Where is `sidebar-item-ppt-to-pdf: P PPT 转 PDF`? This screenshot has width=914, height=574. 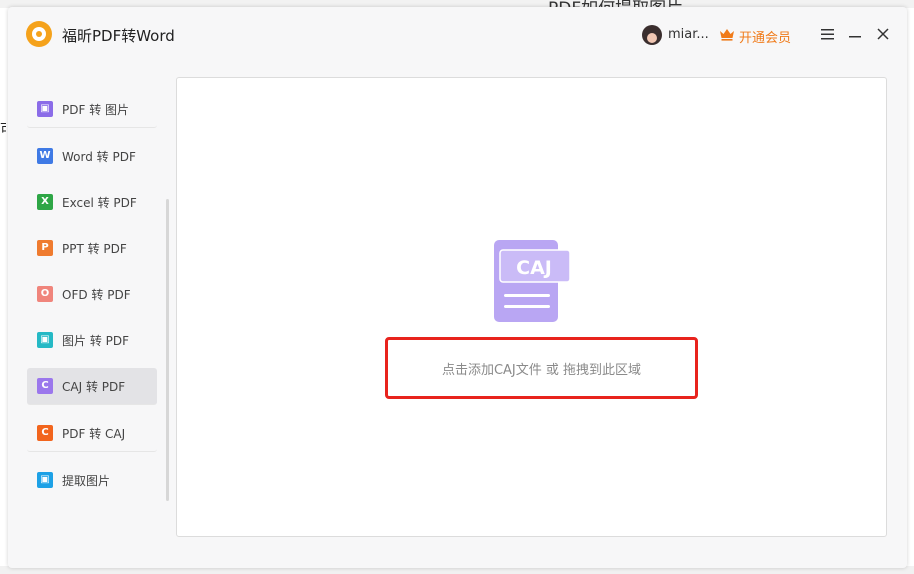
sidebar-item-ppt-to-pdf: P PPT 转 PDF is located at coordinates (92, 248).